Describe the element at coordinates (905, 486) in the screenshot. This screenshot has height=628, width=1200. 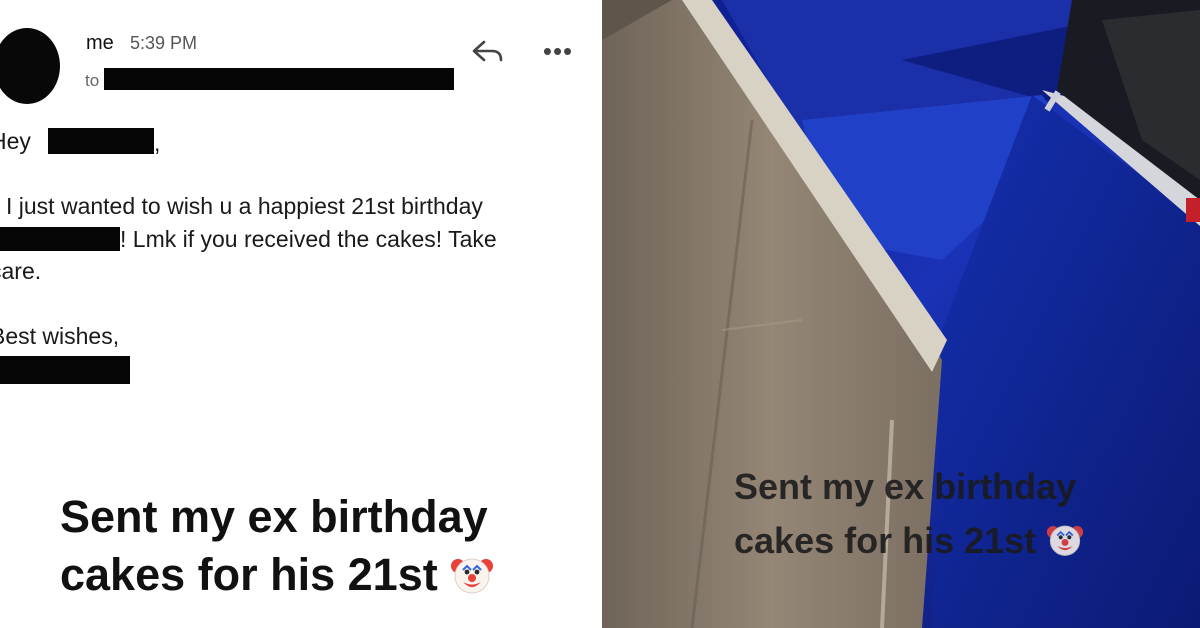
I see `caption-right-line-1: Sent my ex birthday` at that location.